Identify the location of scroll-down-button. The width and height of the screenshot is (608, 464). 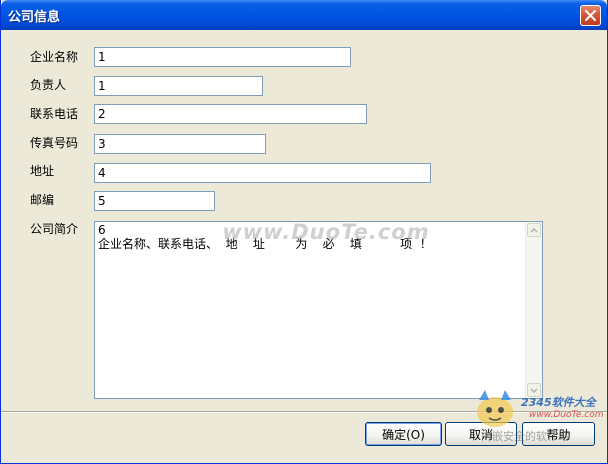
(534, 390).